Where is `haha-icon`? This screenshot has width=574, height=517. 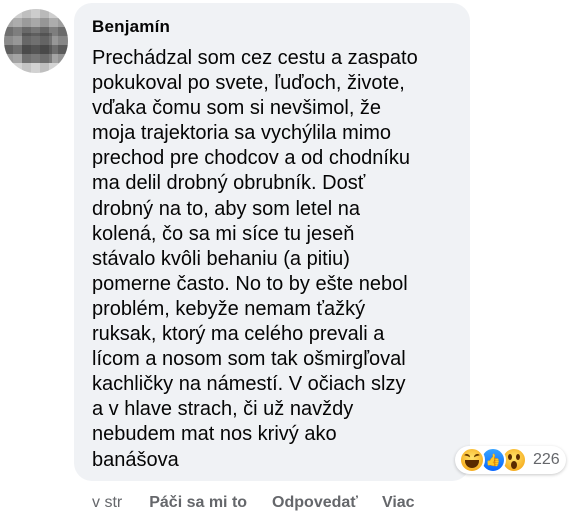
haha-icon is located at coordinates (472, 460).